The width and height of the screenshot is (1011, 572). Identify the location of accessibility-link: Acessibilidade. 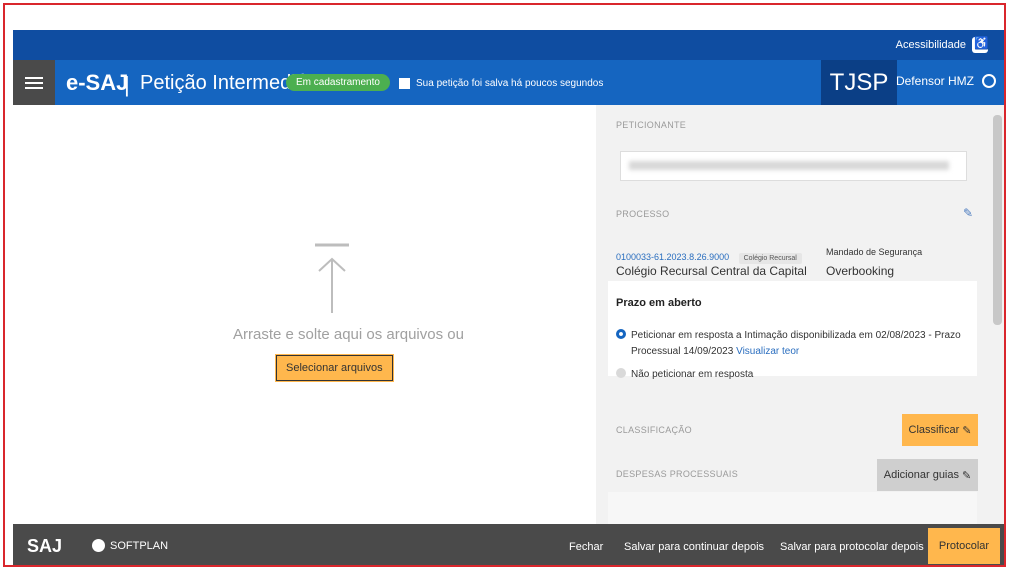
(942, 44).